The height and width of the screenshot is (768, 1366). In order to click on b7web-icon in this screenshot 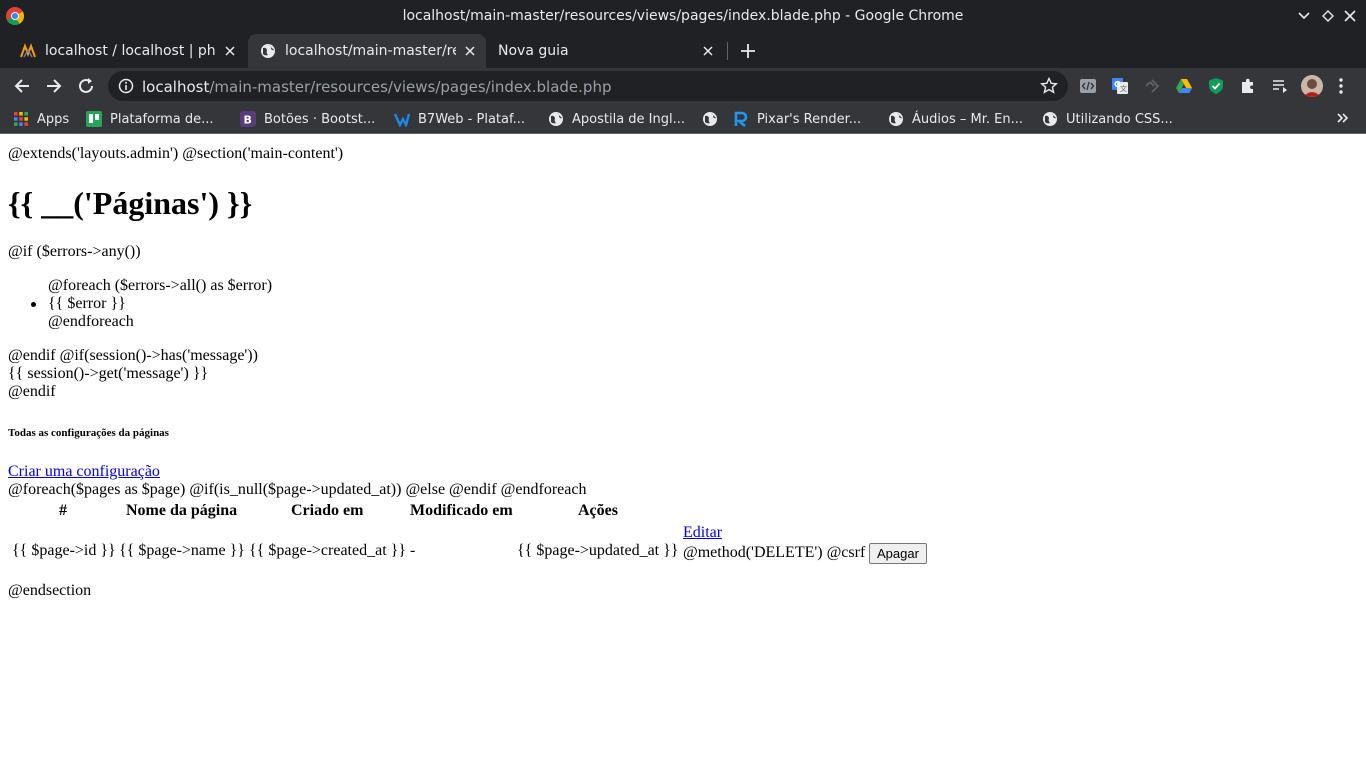, I will do `click(402, 120)`.